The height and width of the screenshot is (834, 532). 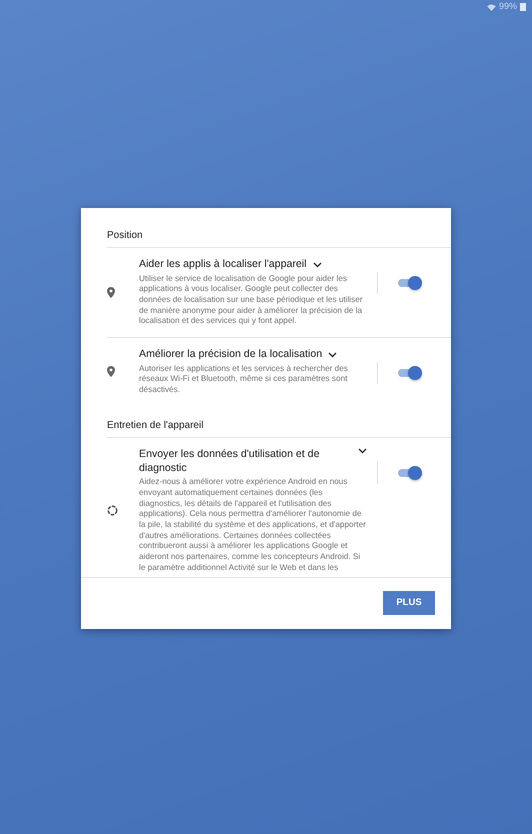 What do you see at coordinates (279, 238) in the screenshot?
I see `section-title: Position` at bounding box center [279, 238].